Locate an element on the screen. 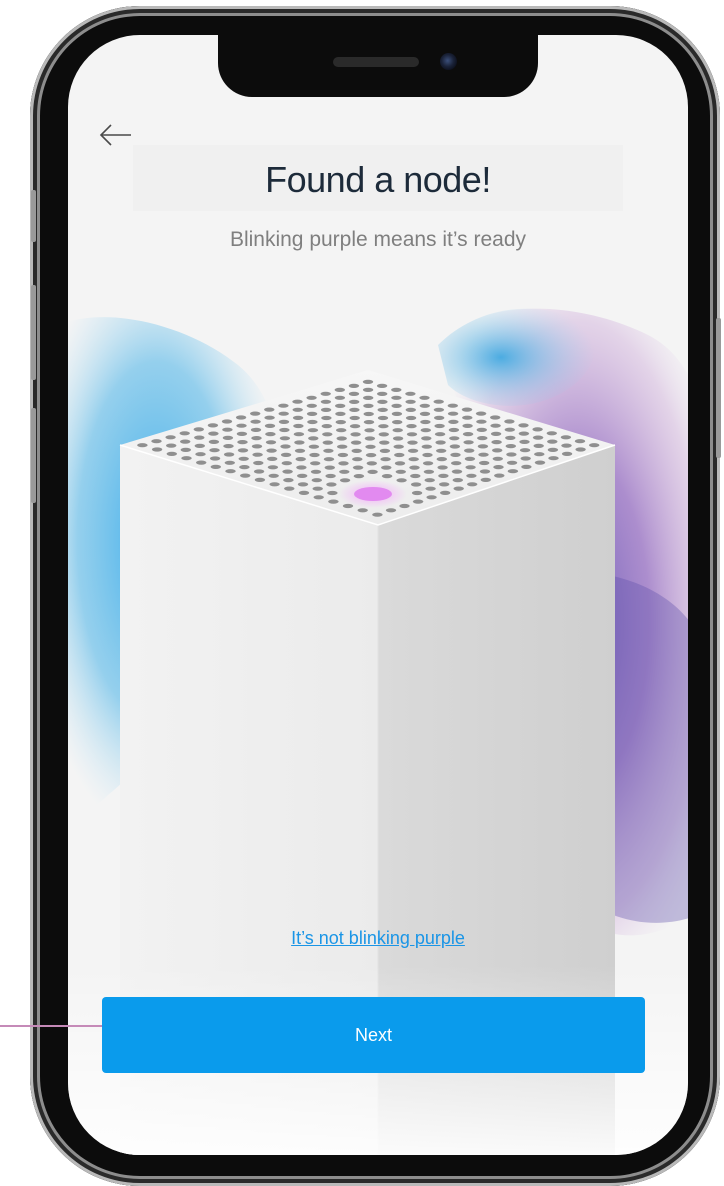 Image resolution: width=724 pixels, height=1186 pixels. next-button: Next is located at coordinates (373, 1035).